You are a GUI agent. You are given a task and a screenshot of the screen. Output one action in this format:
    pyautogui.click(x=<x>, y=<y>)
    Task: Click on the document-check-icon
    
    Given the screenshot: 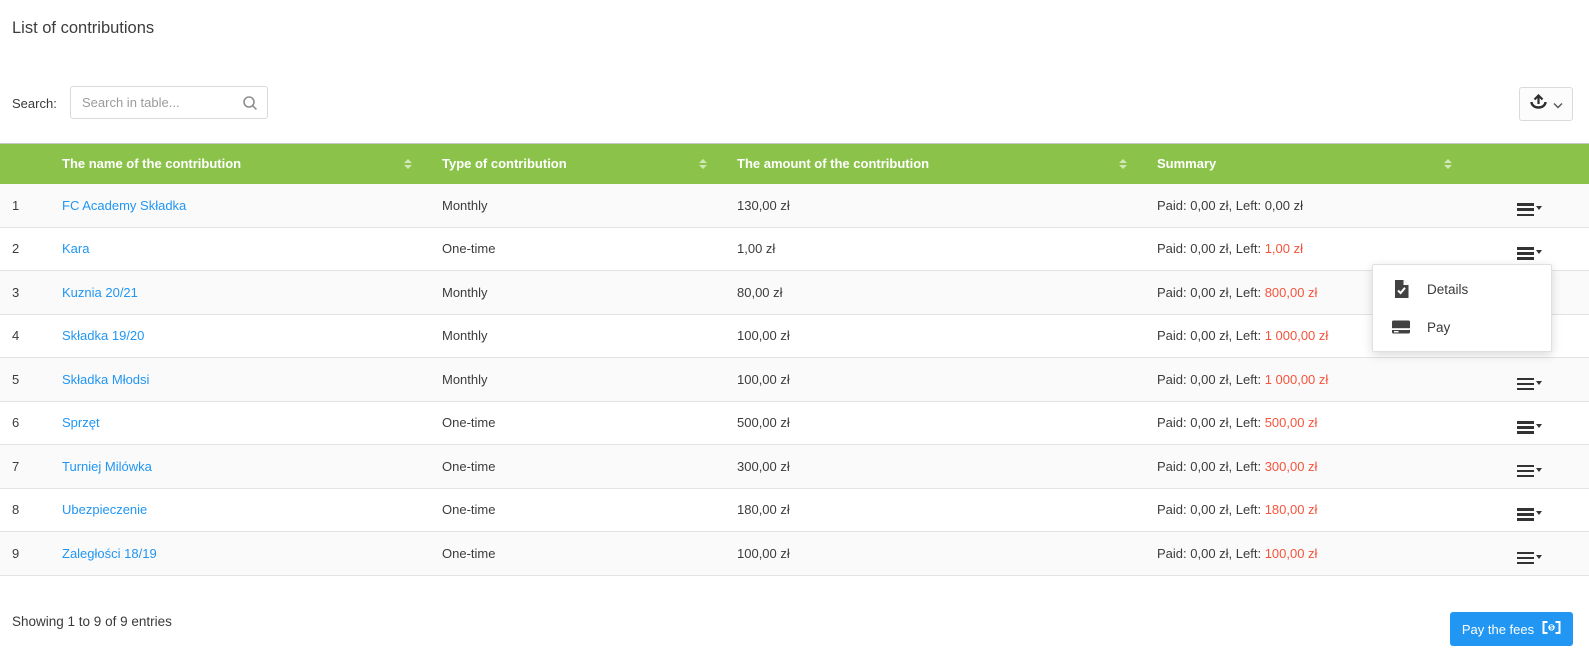 What is the action you would take?
    pyautogui.click(x=1401, y=289)
    